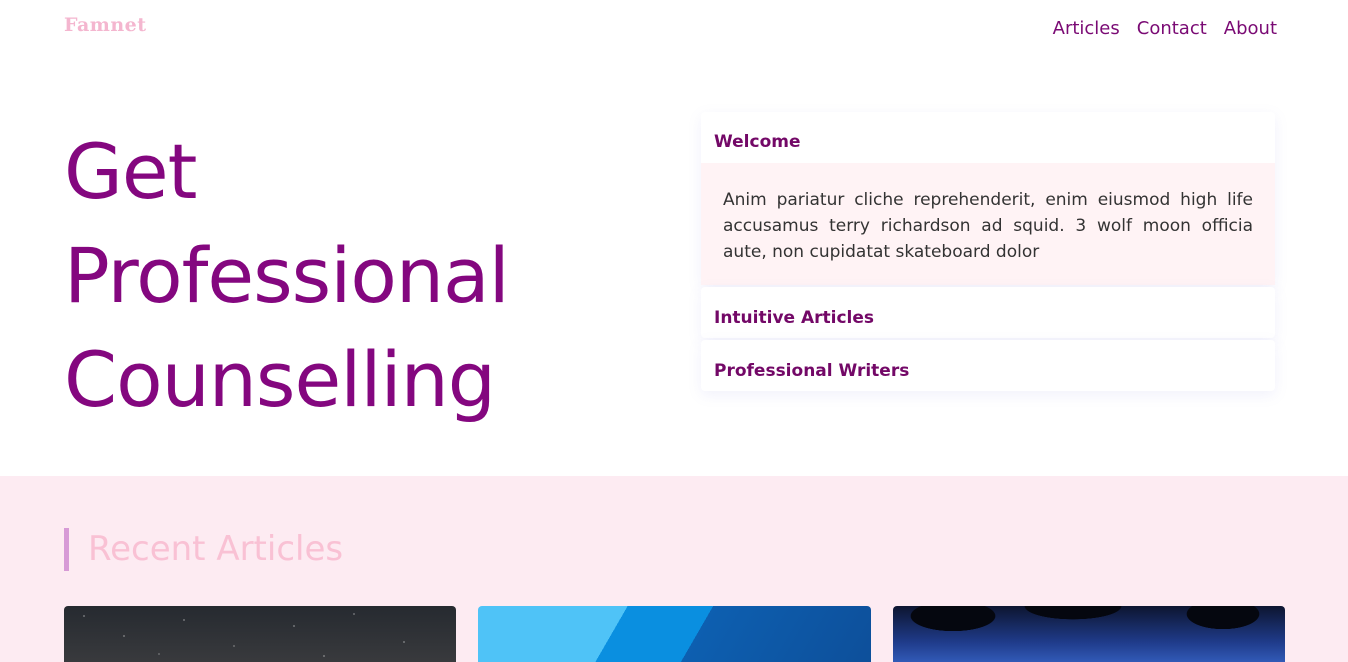 This screenshot has width=1348, height=662. I want to click on starry-night-sky-image, so click(260, 634).